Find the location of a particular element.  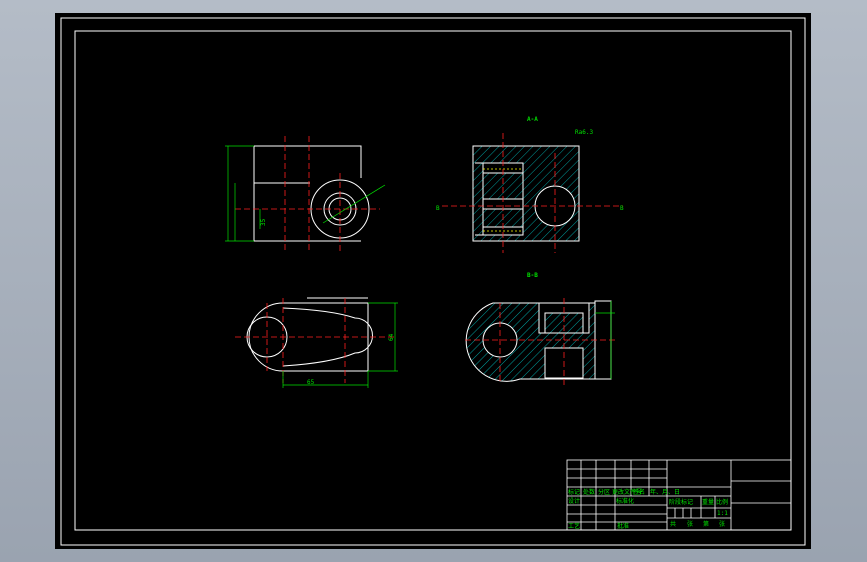

dim-65: 65 is located at coordinates (311, 382).